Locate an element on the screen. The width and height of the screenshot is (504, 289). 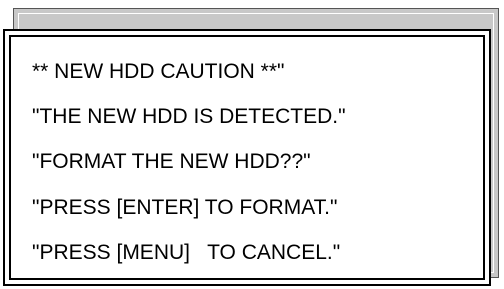
detected-message: "THE NEW HDD IS DETECTED." is located at coordinates (189, 116).